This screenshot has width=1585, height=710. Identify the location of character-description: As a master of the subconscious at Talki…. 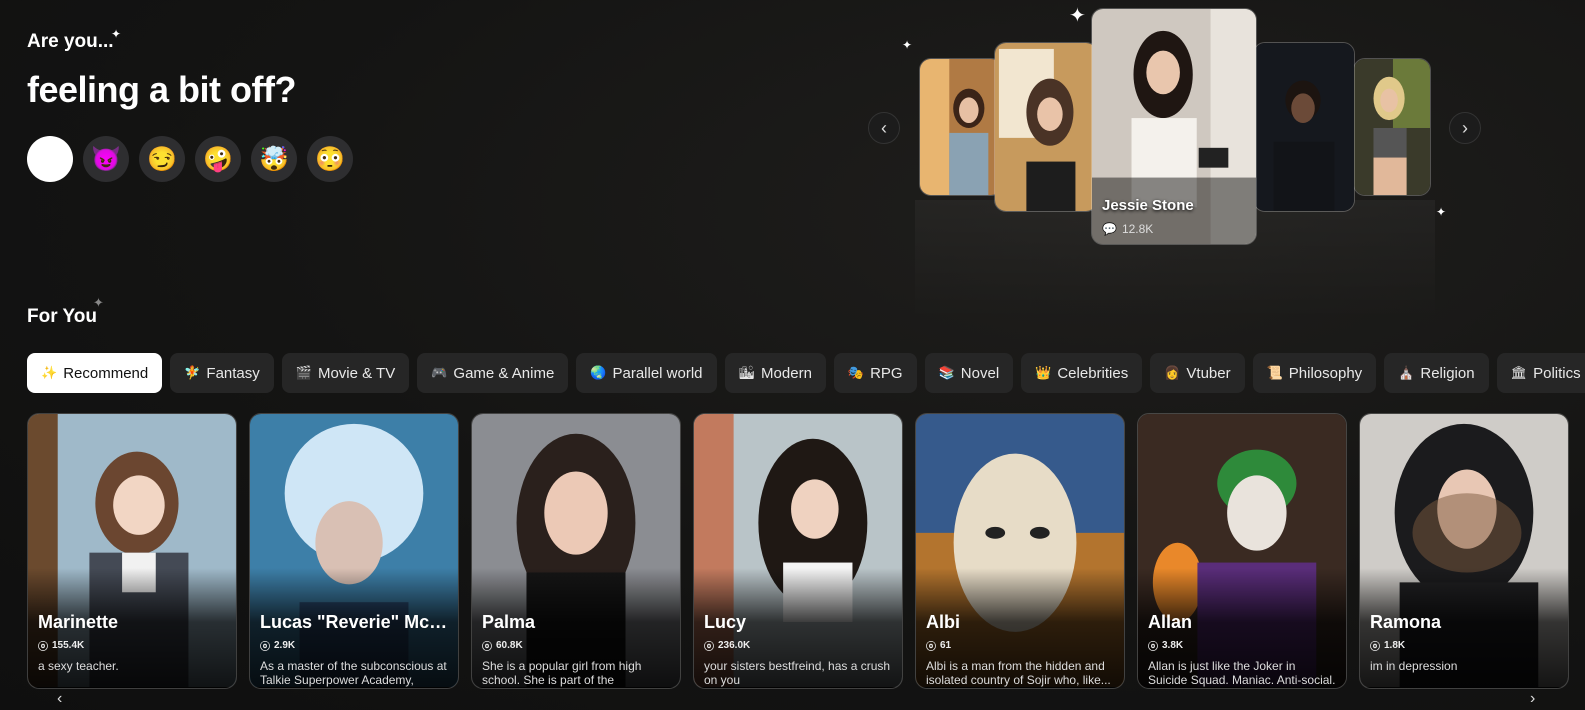
(353, 673).